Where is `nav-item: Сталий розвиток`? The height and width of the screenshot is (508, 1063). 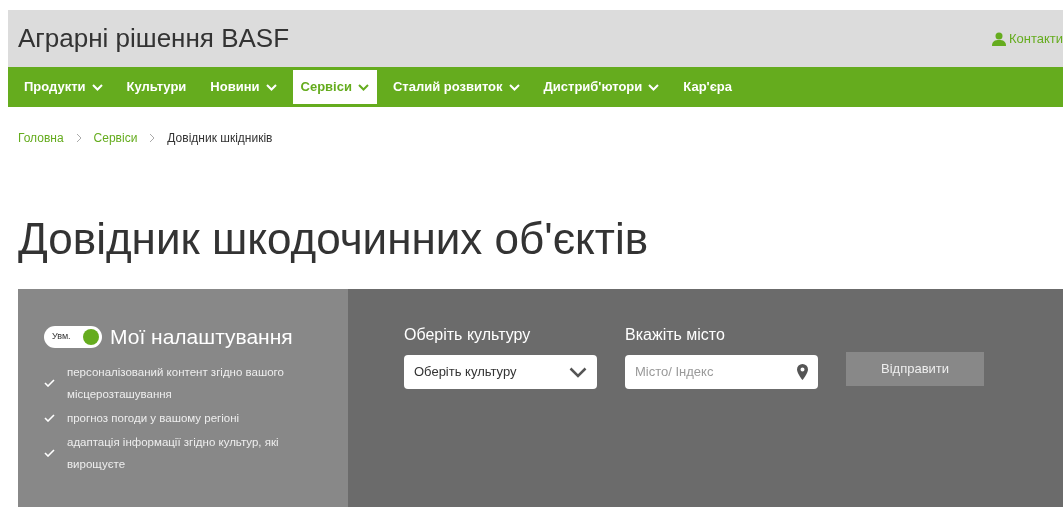
nav-item: Сталий розвиток is located at coordinates (456, 87).